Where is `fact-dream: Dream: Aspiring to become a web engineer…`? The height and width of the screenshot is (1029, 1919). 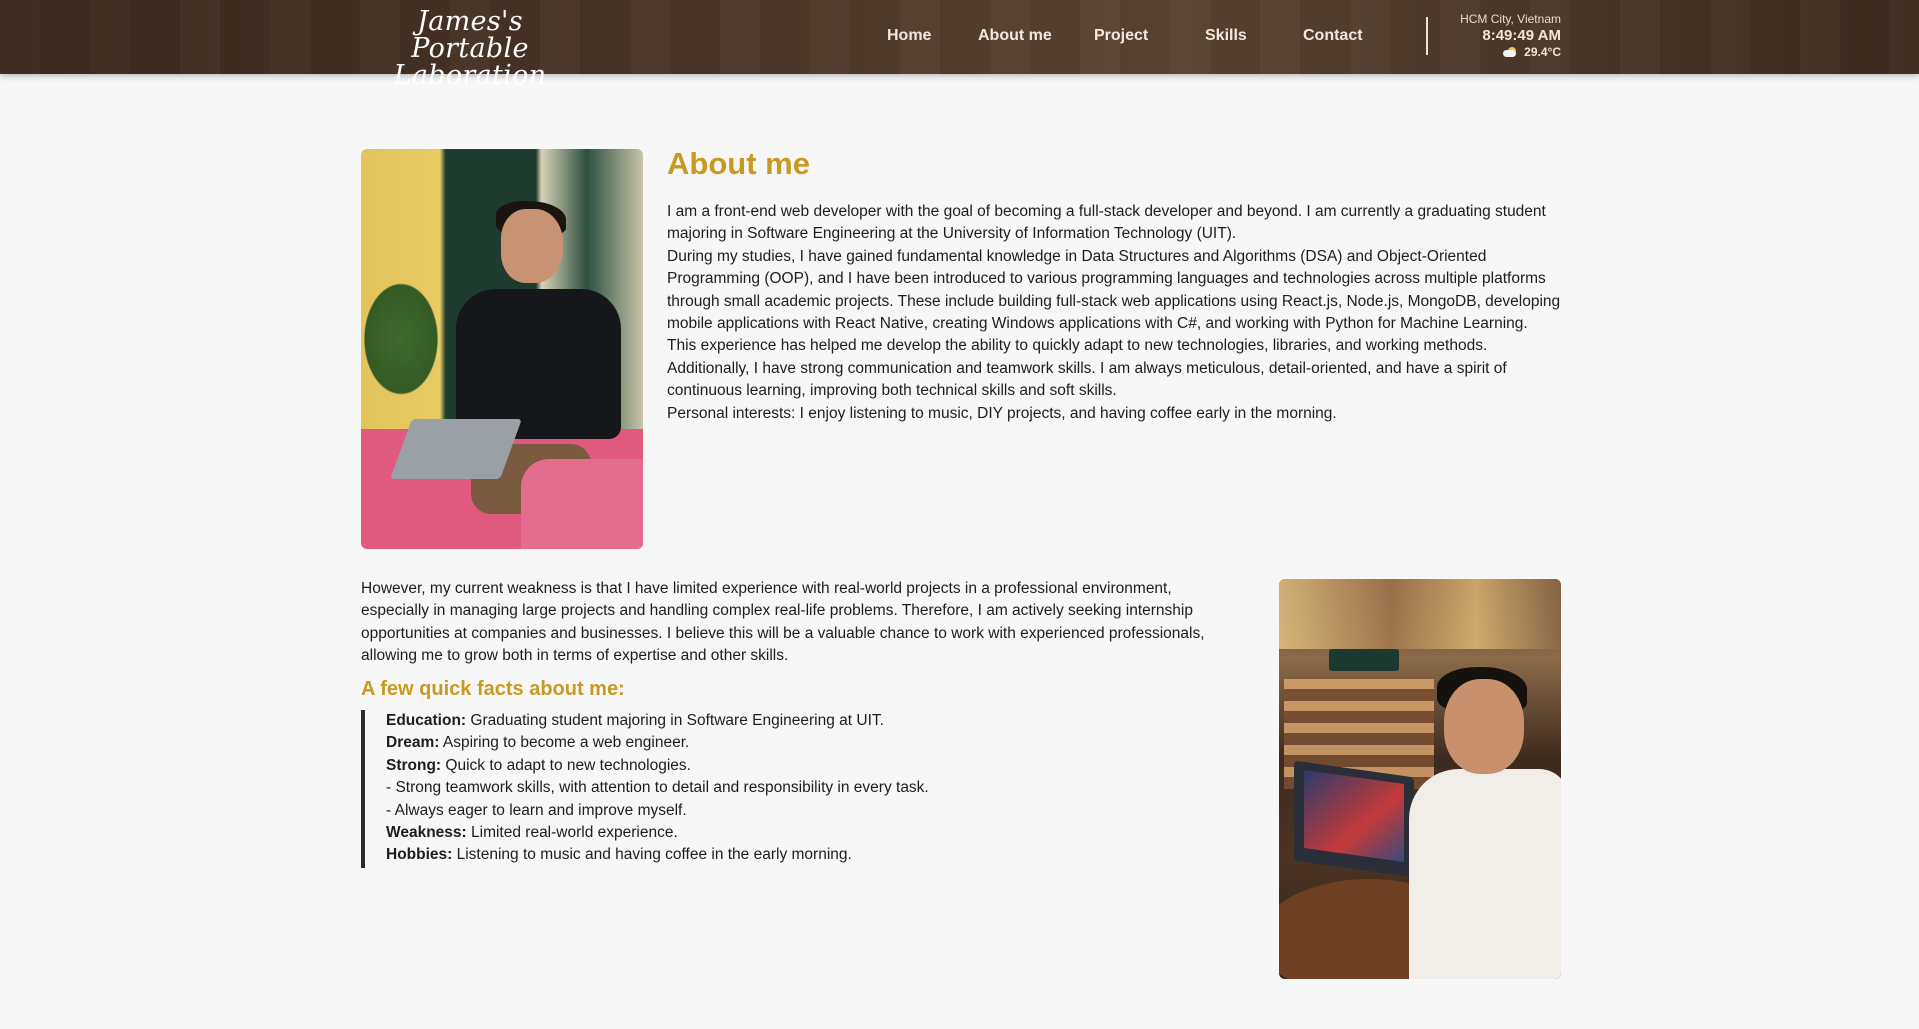
fact-dream: Dream: Aspiring to become a web engineer… is located at coordinates (538, 743).